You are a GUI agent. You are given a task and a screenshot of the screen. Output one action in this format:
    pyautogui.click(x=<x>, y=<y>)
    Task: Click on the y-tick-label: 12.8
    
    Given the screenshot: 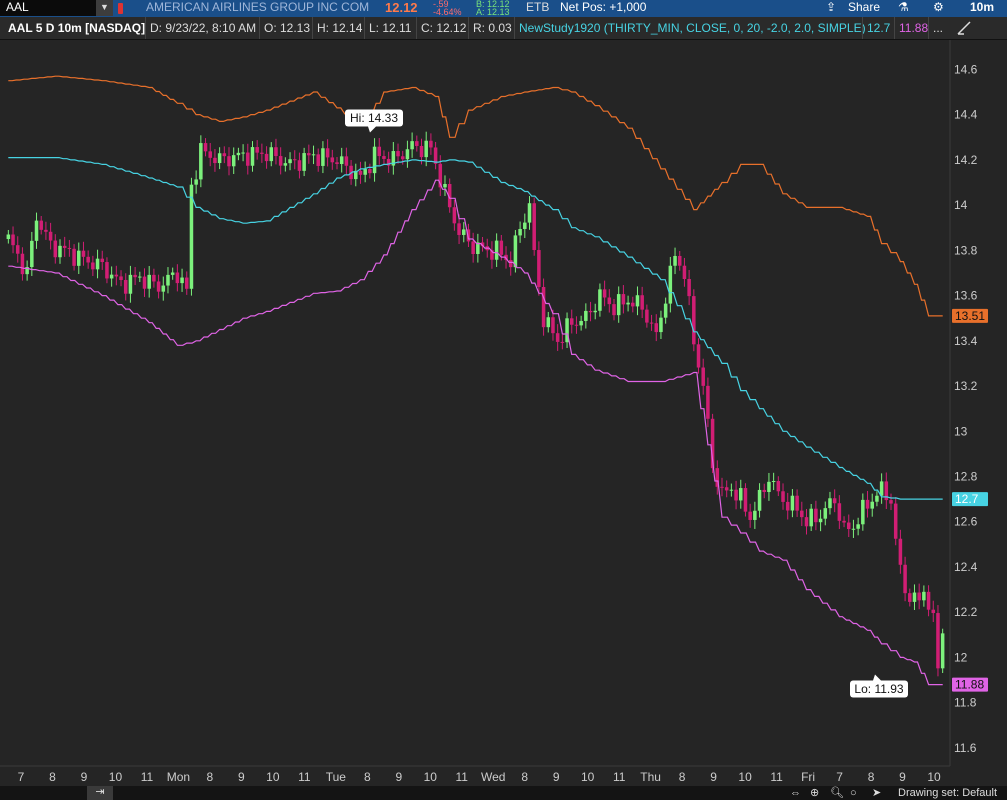 What is the action you would take?
    pyautogui.click(x=966, y=477)
    